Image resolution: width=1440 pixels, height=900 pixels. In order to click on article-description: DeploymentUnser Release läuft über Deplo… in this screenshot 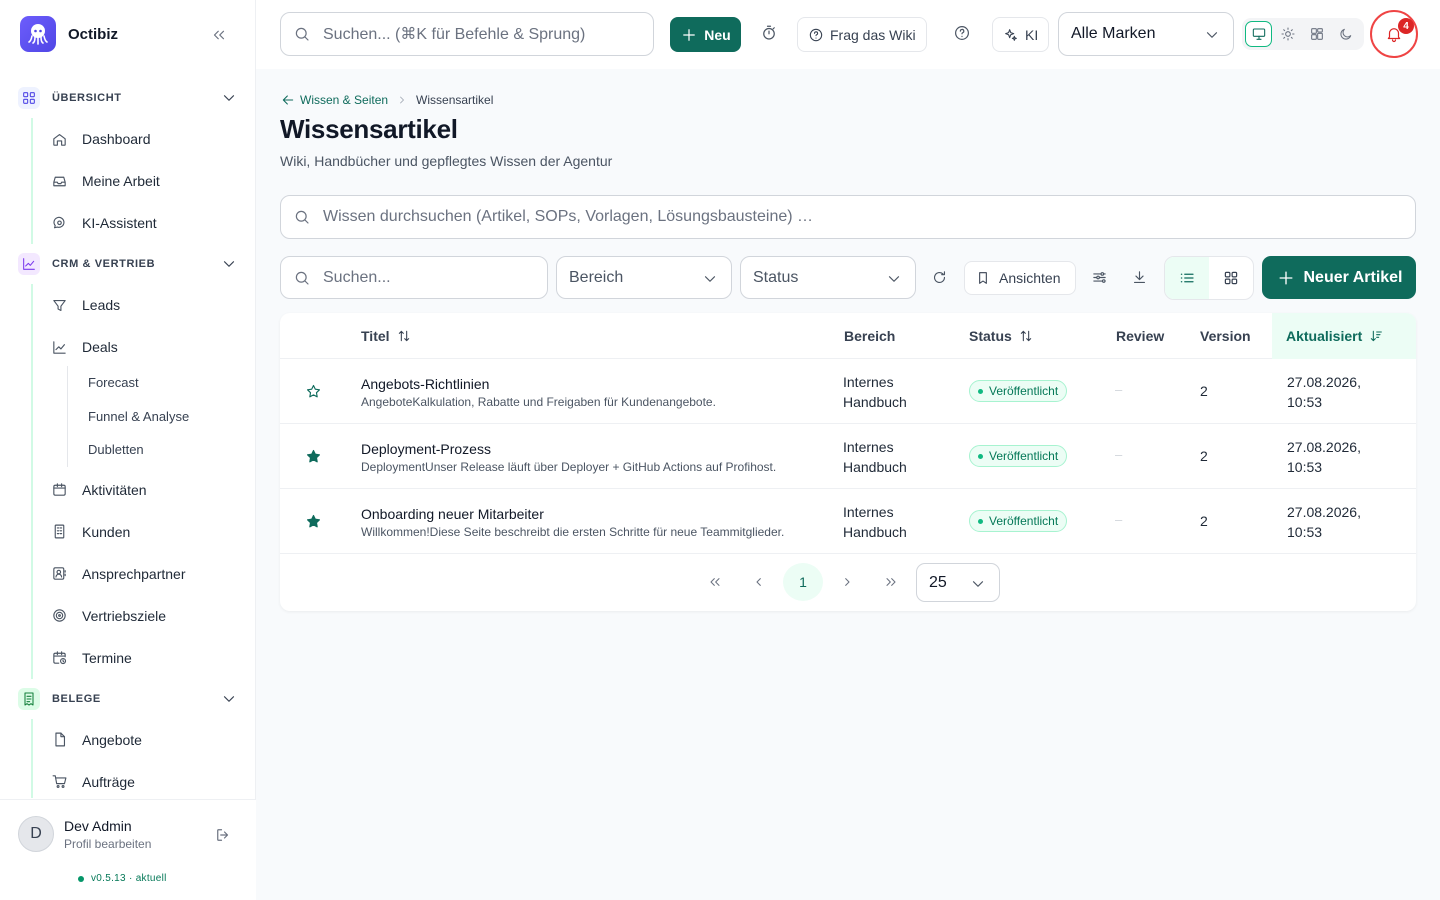, I will do `click(569, 467)`.